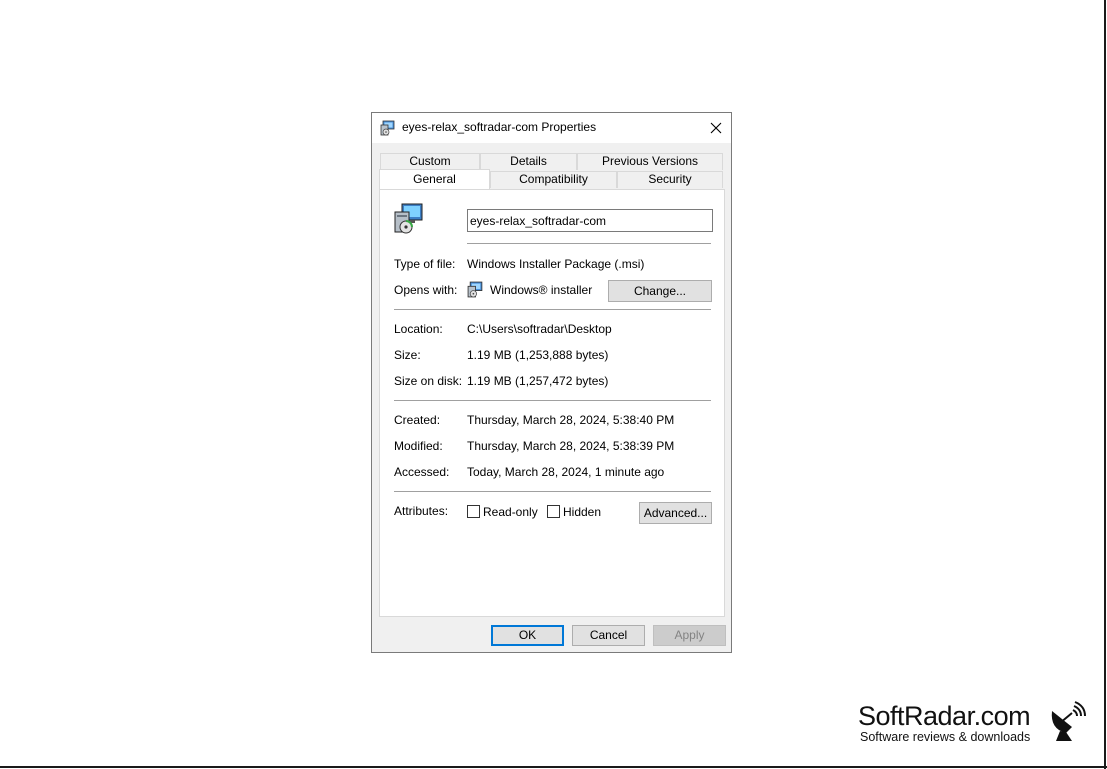 The width and height of the screenshot is (1107, 769). I want to click on tab-details: Details, so click(528, 161).